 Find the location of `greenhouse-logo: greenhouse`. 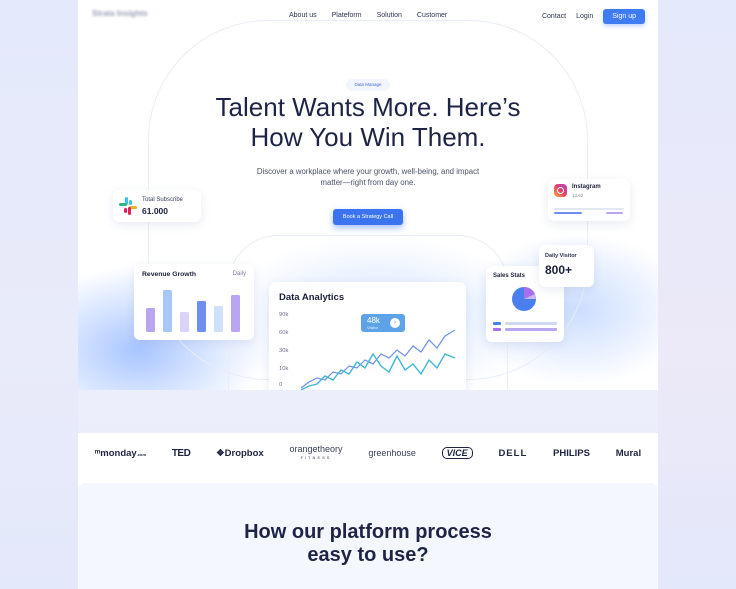

greenhouse-logo: greenhouse is located at coordinates (392, 453).